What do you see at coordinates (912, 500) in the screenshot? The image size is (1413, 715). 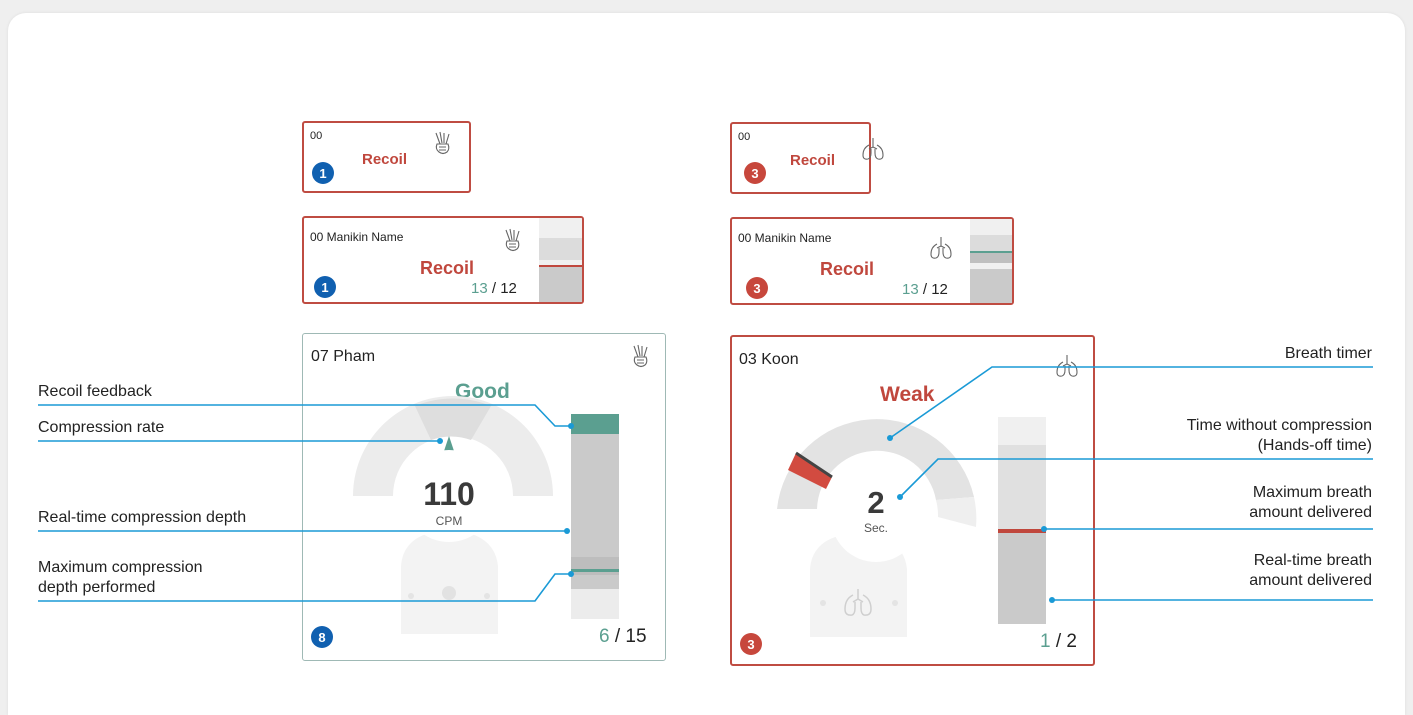 I see `ventilation-card: 03 Koon Weak 2 Sec. 3 1 / 2` at bounding box center [912, 500].